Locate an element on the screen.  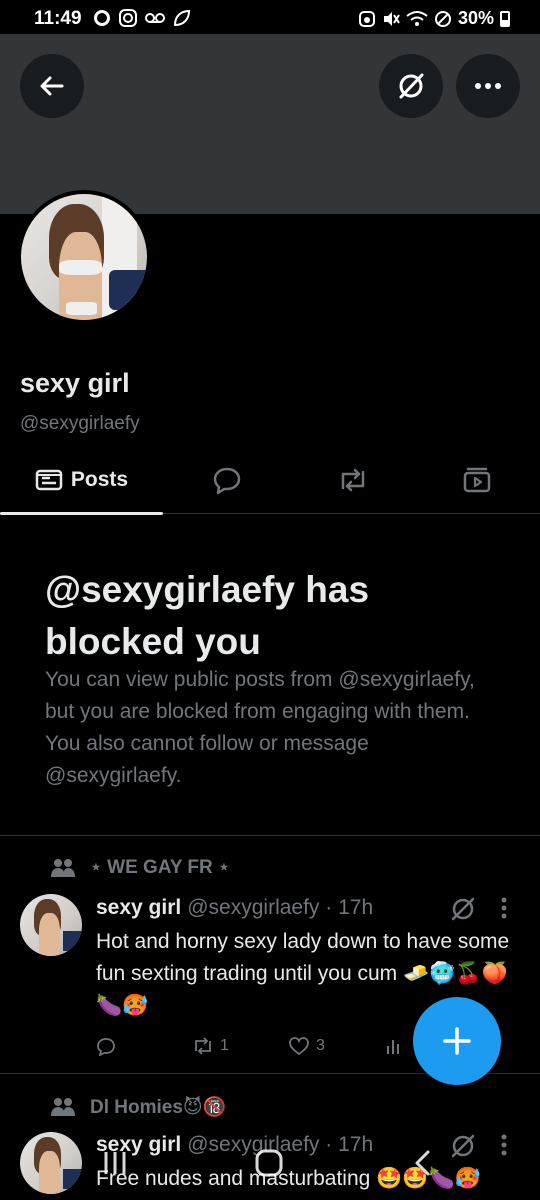
grok-button is located at coordinates (411, 86).